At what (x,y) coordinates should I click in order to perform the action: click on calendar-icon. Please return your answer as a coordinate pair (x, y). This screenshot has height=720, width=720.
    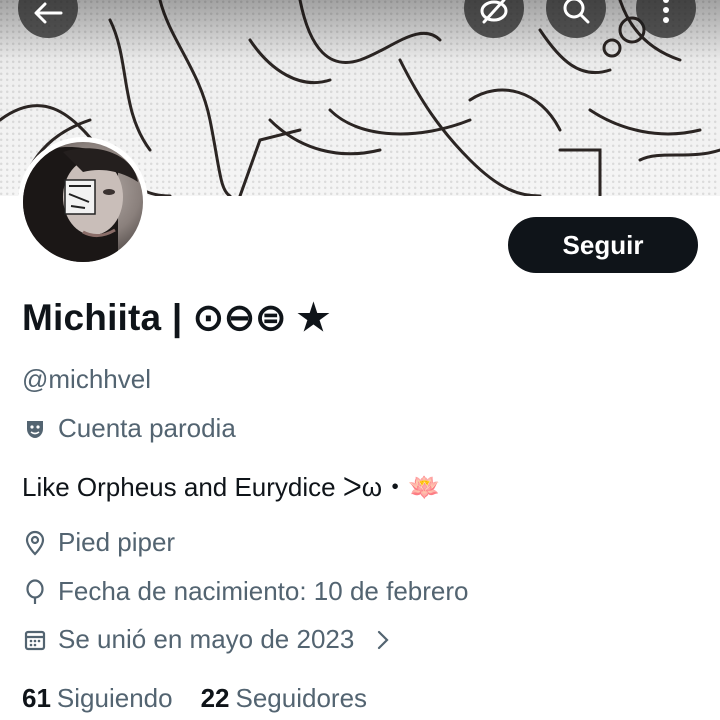
    Looking at the image, I should click on (35, 640).